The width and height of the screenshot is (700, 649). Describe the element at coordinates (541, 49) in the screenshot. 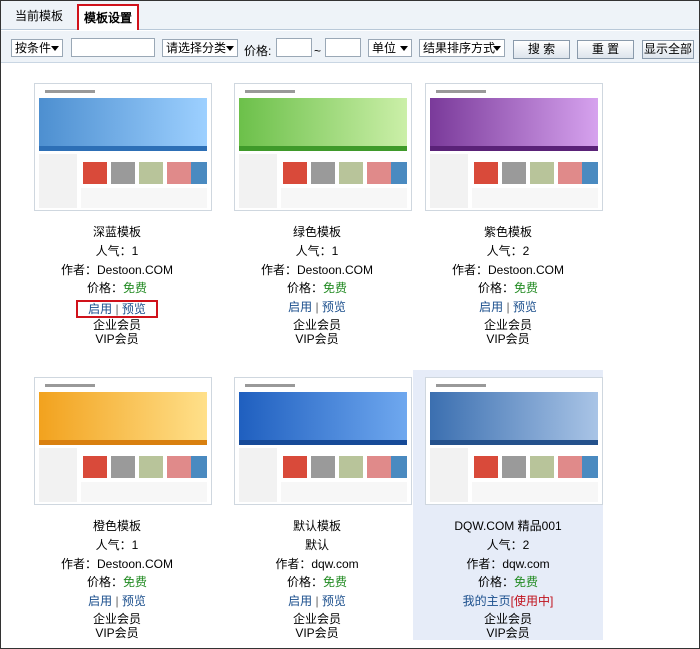

I see `search-button: 搜 索` at that location.